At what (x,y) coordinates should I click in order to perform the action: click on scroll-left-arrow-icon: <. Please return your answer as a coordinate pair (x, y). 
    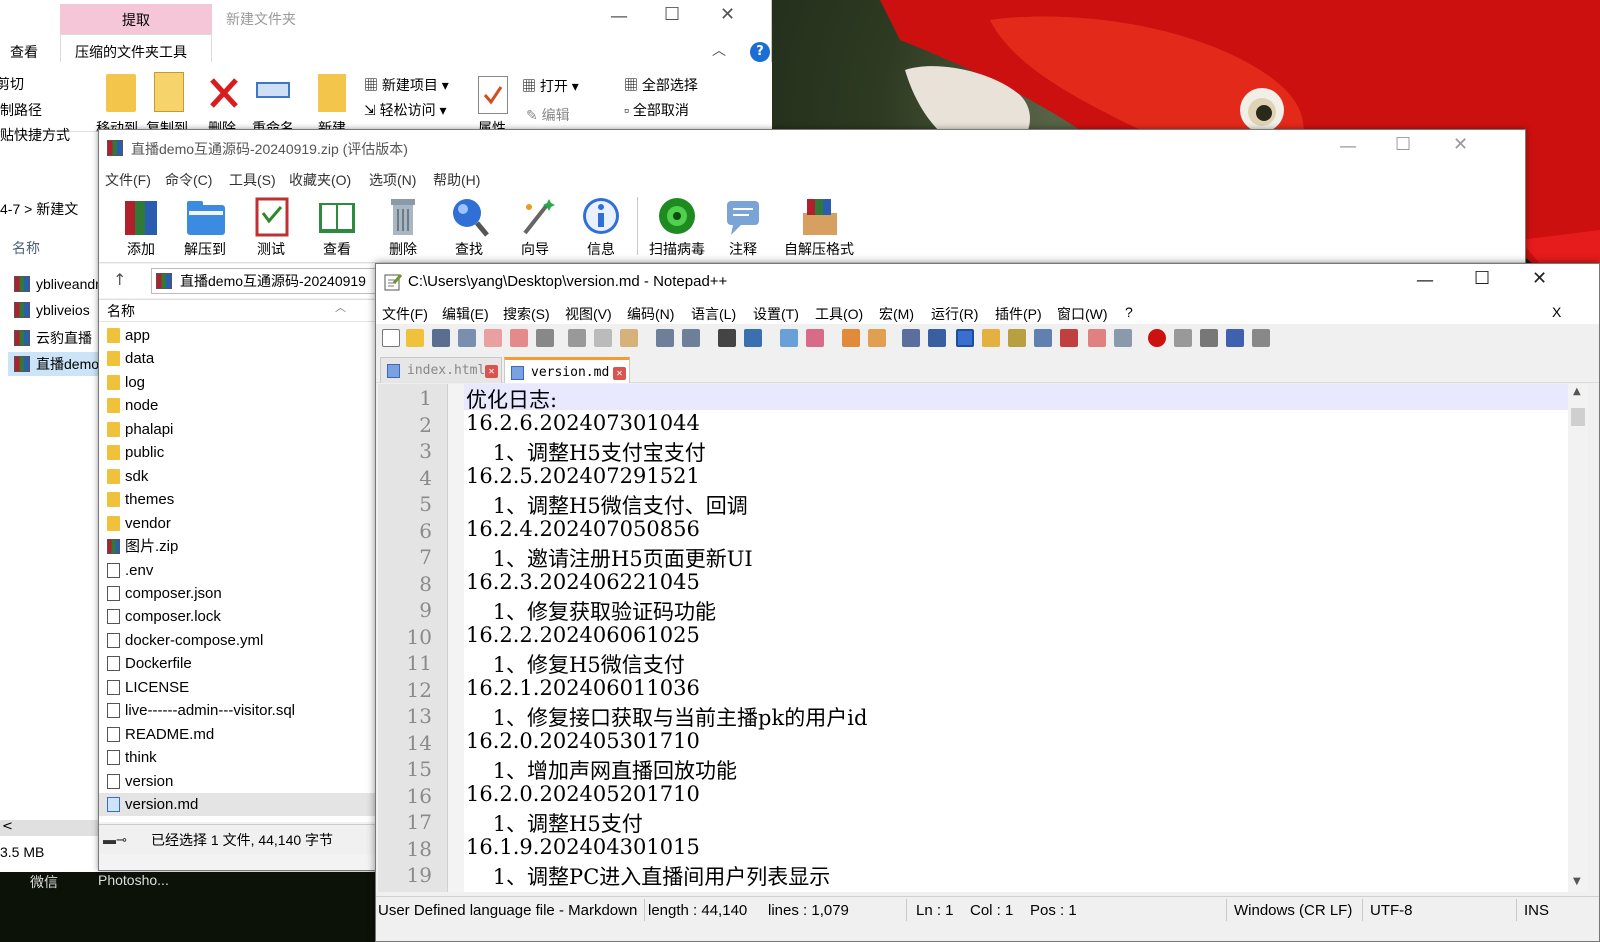
    Looking at the image, I should click on (7, 826).